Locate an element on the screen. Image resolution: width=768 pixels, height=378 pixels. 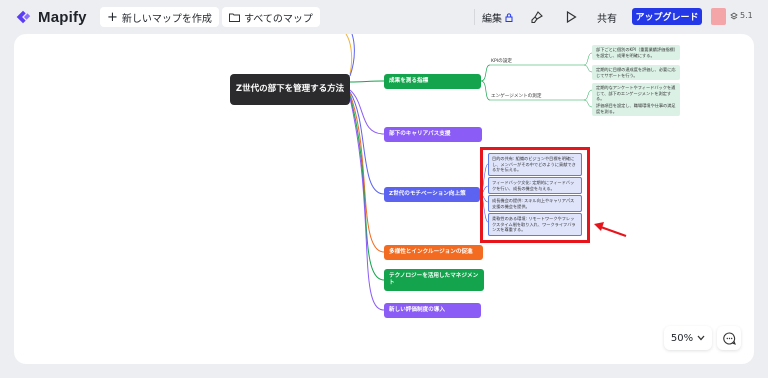
brush-icon is located at coordinates (537, 16).